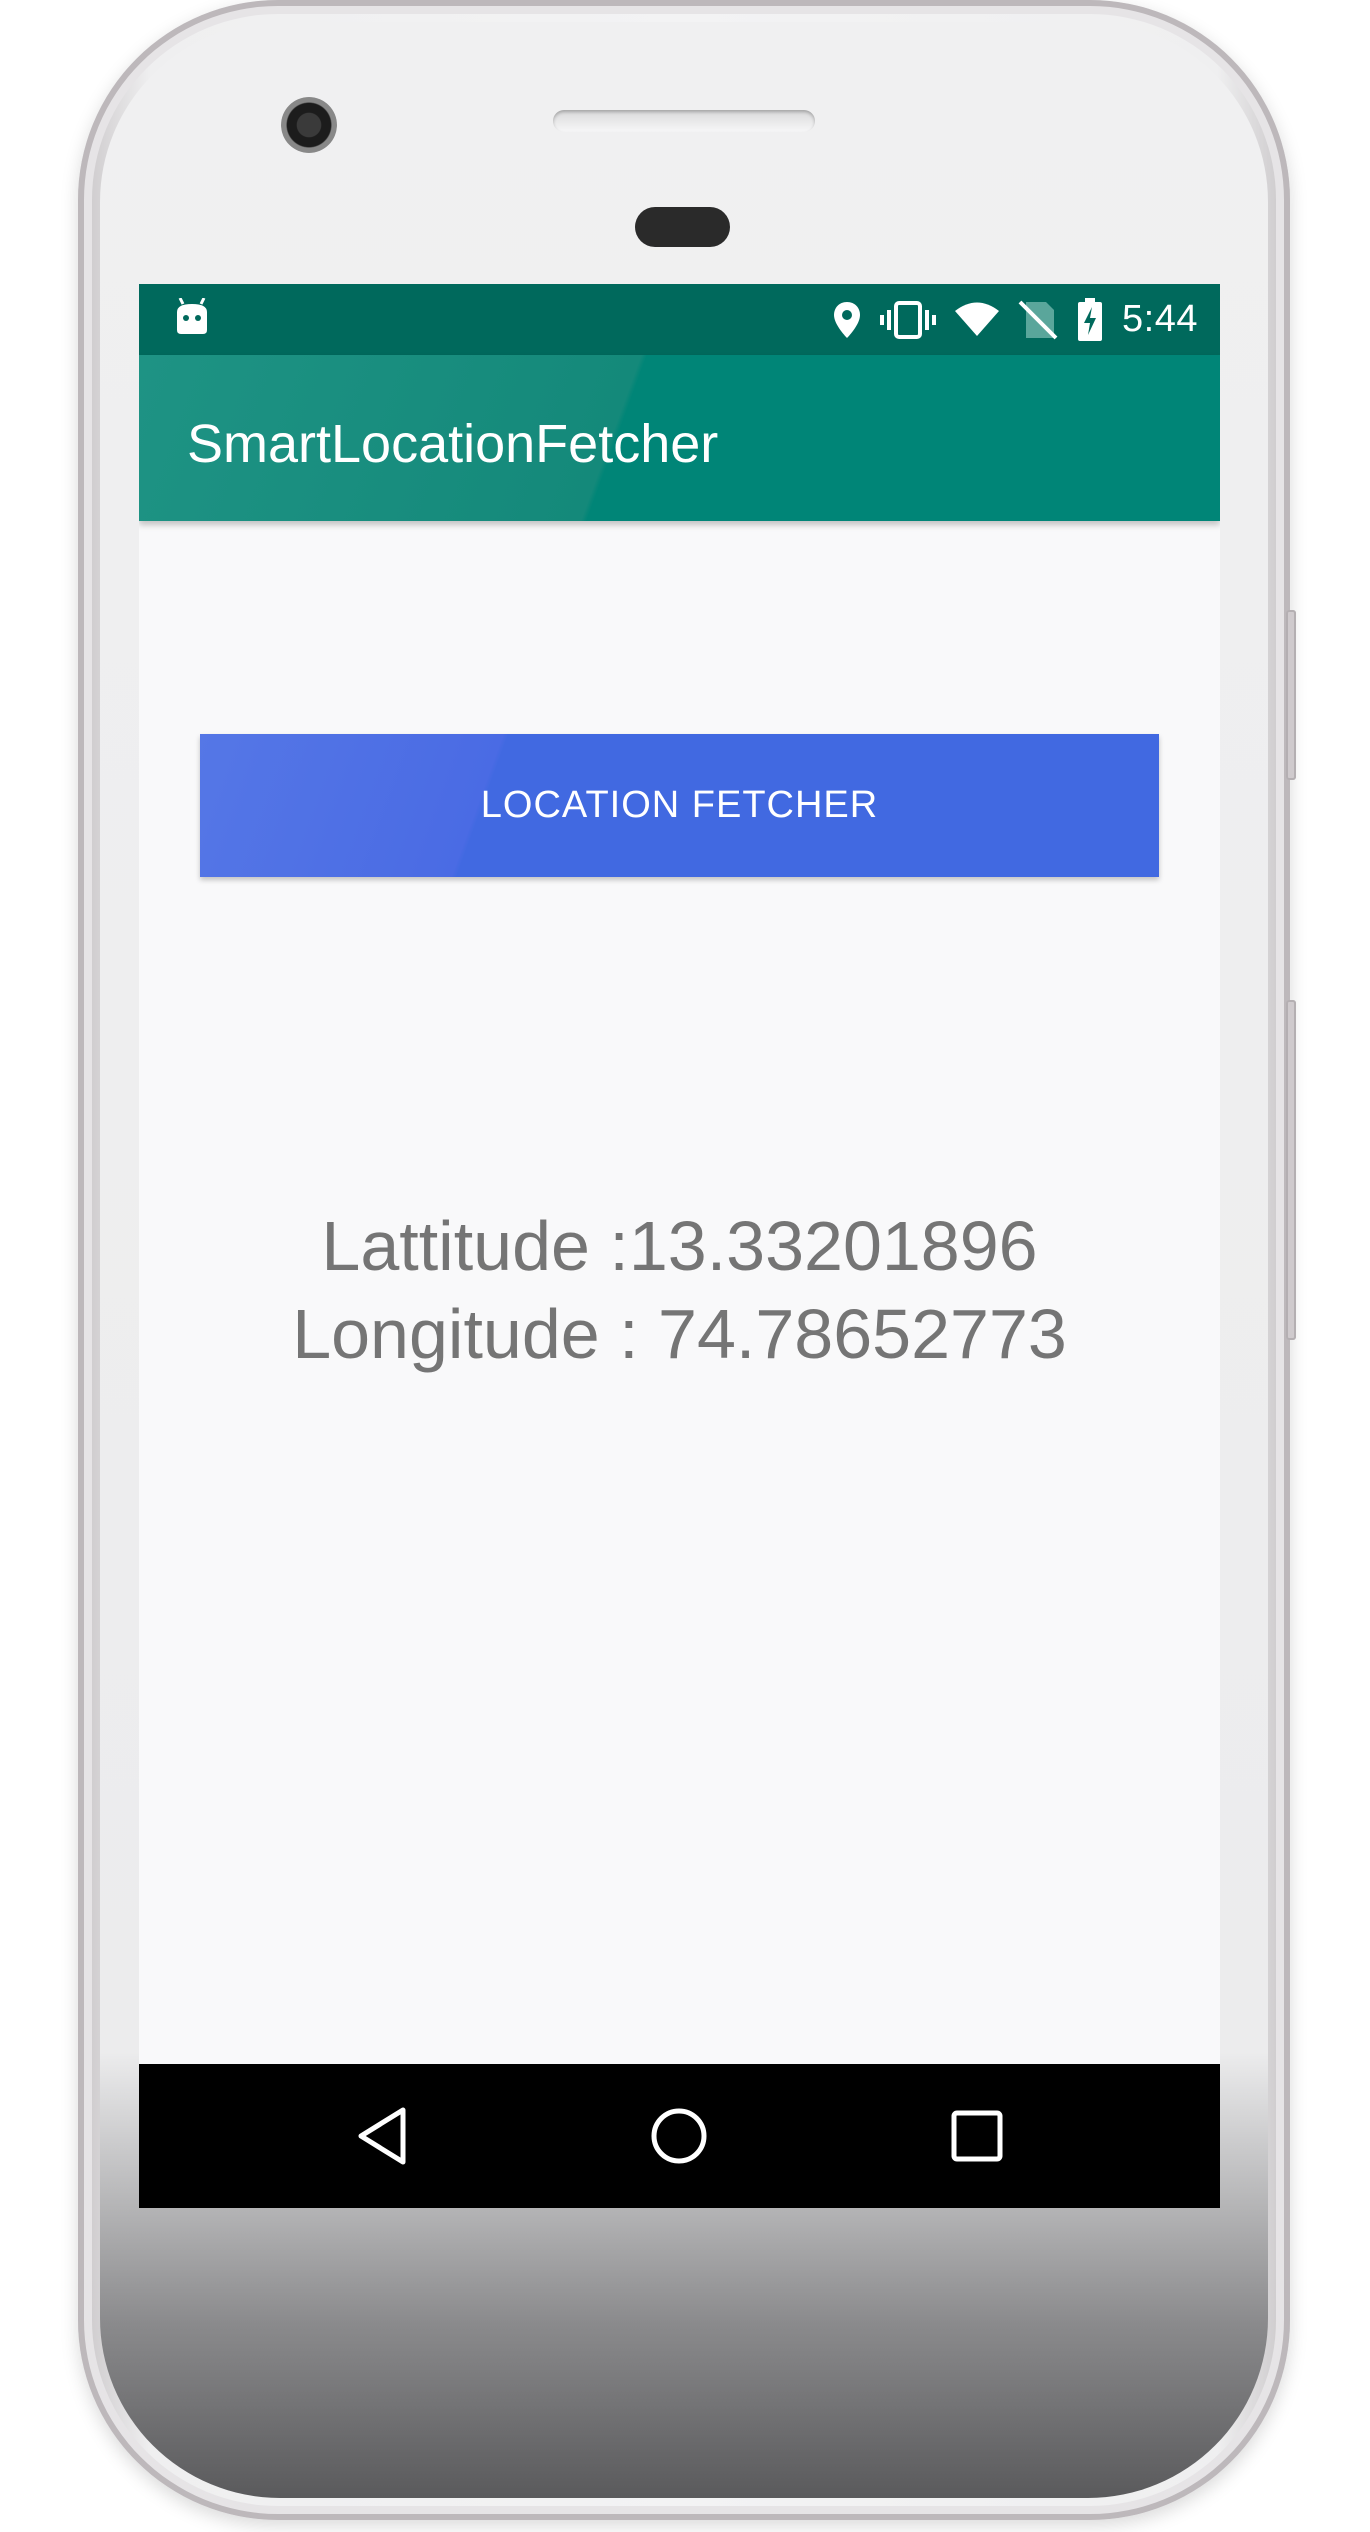 Image resolution: width=1370 pixels, height=2532 pixels. Describe the element at coordinates (1038, 319) in the screenshot. I see `no-sim-icon` at that location.